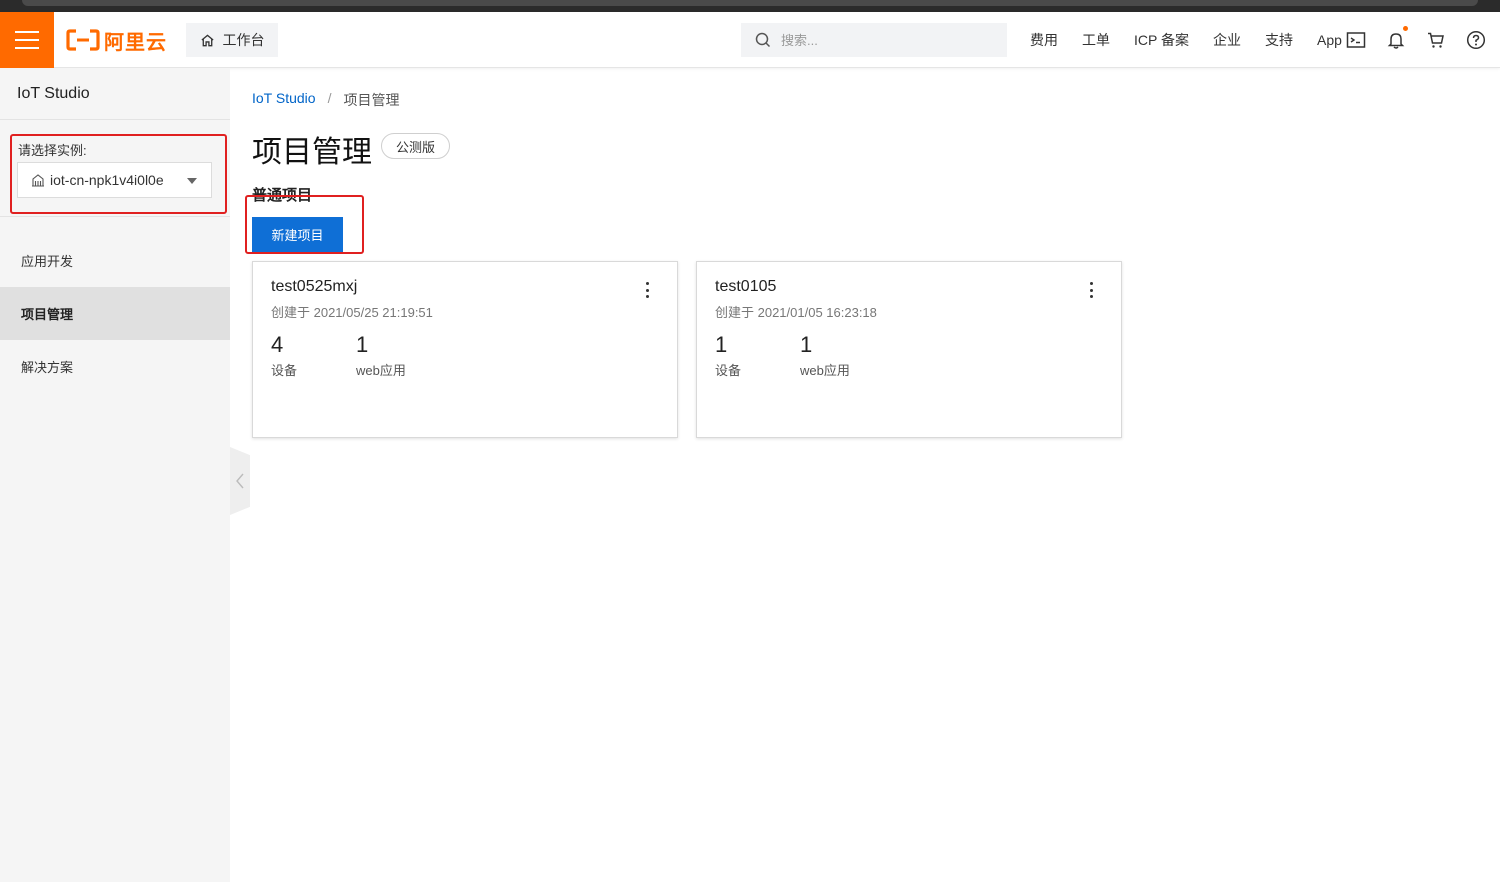 The width and height of the screenshot is (1500, 882). I want to click on logo: 阿里云, so click(116, 40).